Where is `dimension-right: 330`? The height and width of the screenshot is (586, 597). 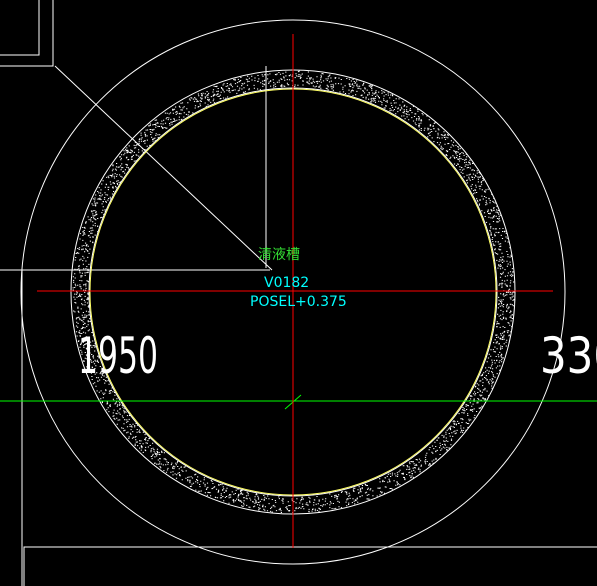
dimension-right: 330 is located at coordinates (568, 356).